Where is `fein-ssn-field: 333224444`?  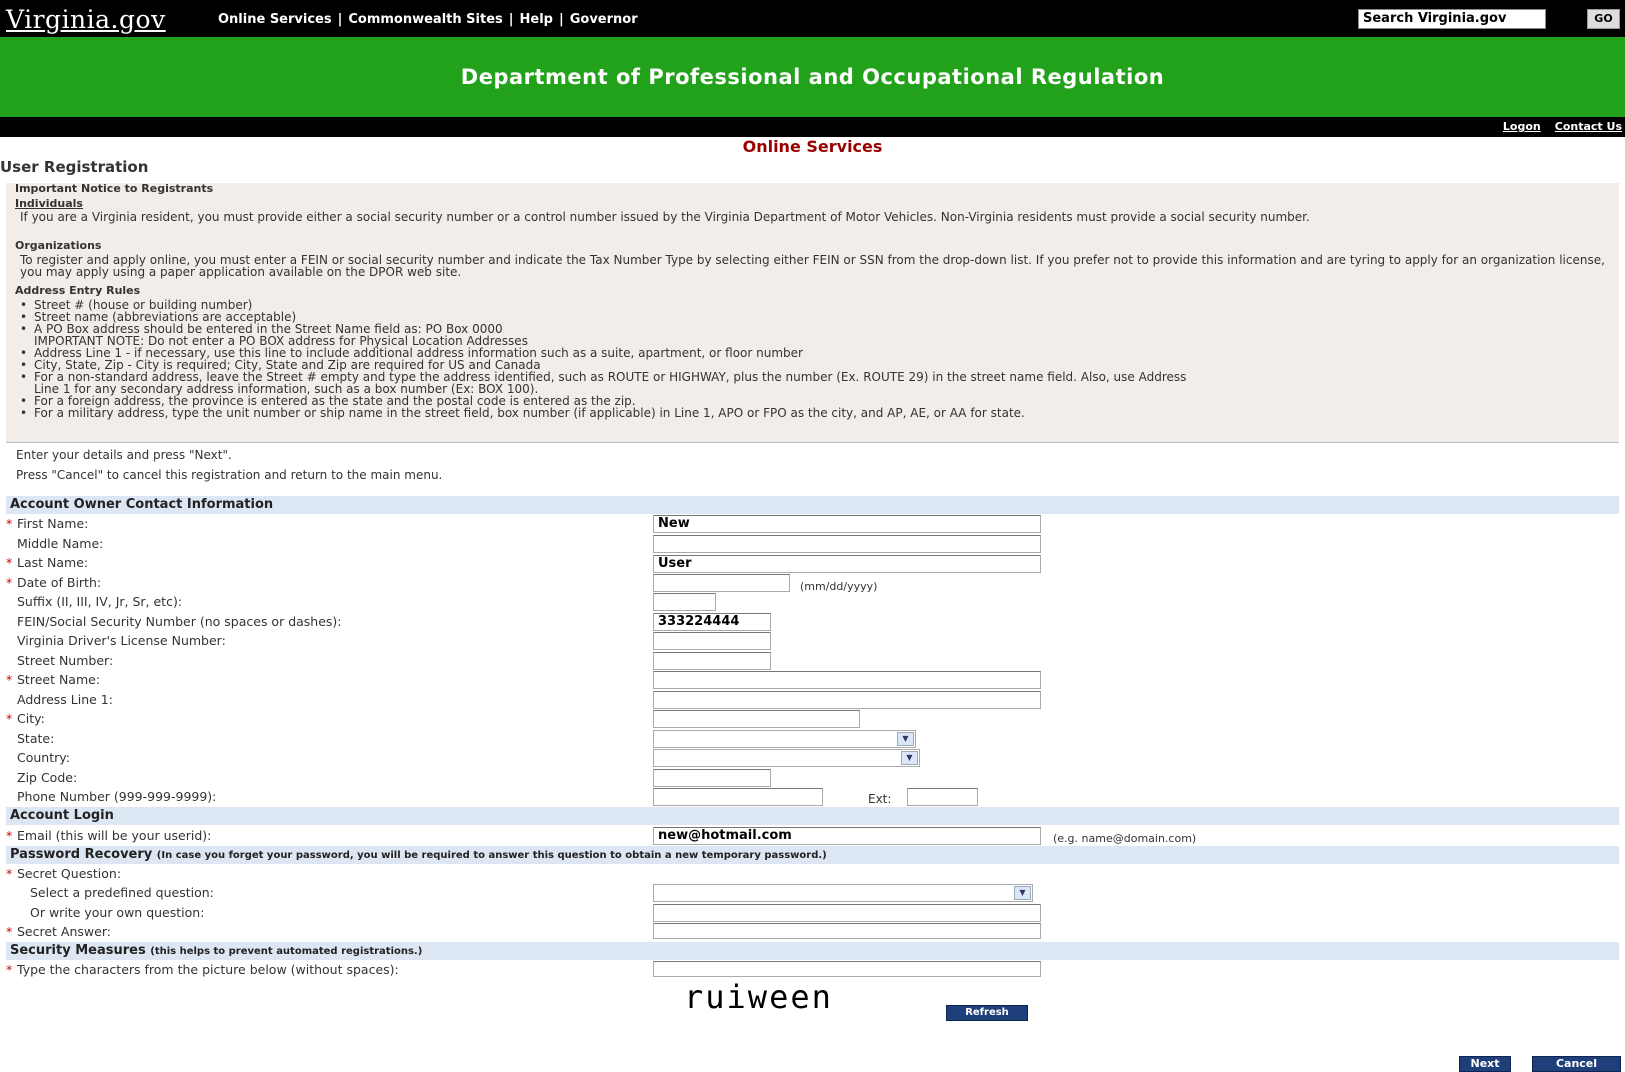 fein-ssn-field: 333224444 is located at coordinates (712, 622).